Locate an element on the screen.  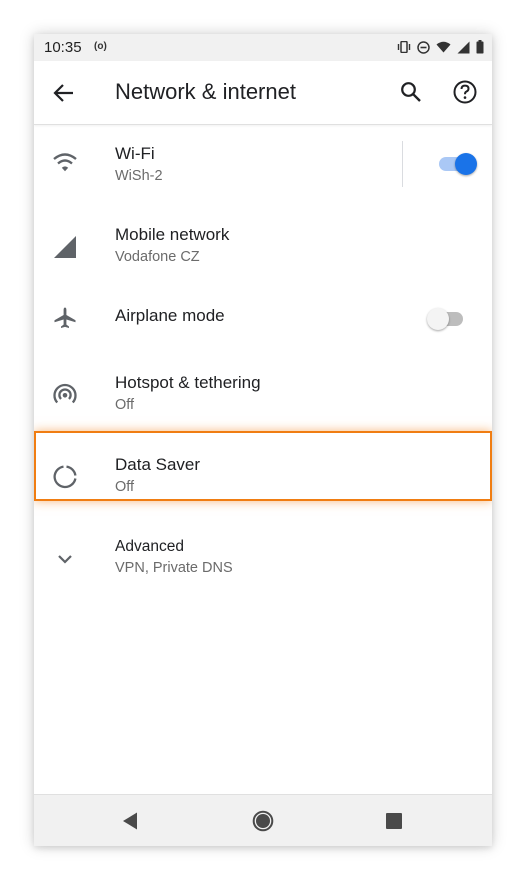
arrow-back-icon is located at coordinates (63, 93).